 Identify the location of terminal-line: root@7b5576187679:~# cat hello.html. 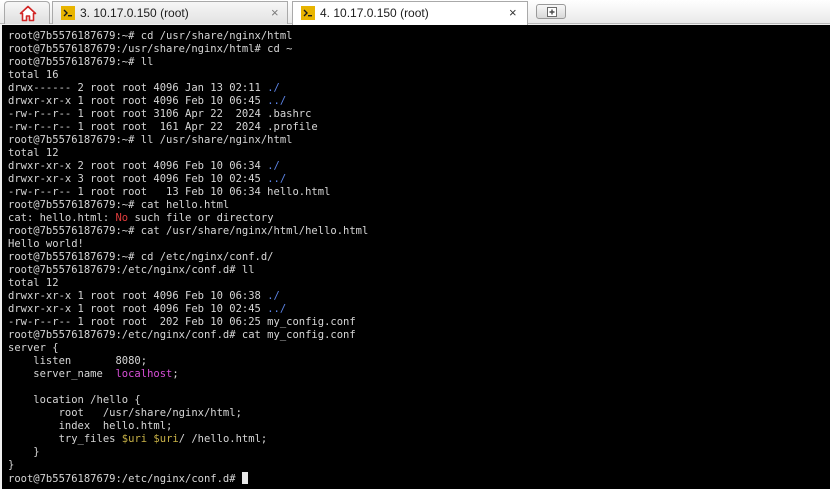
(188, 205).